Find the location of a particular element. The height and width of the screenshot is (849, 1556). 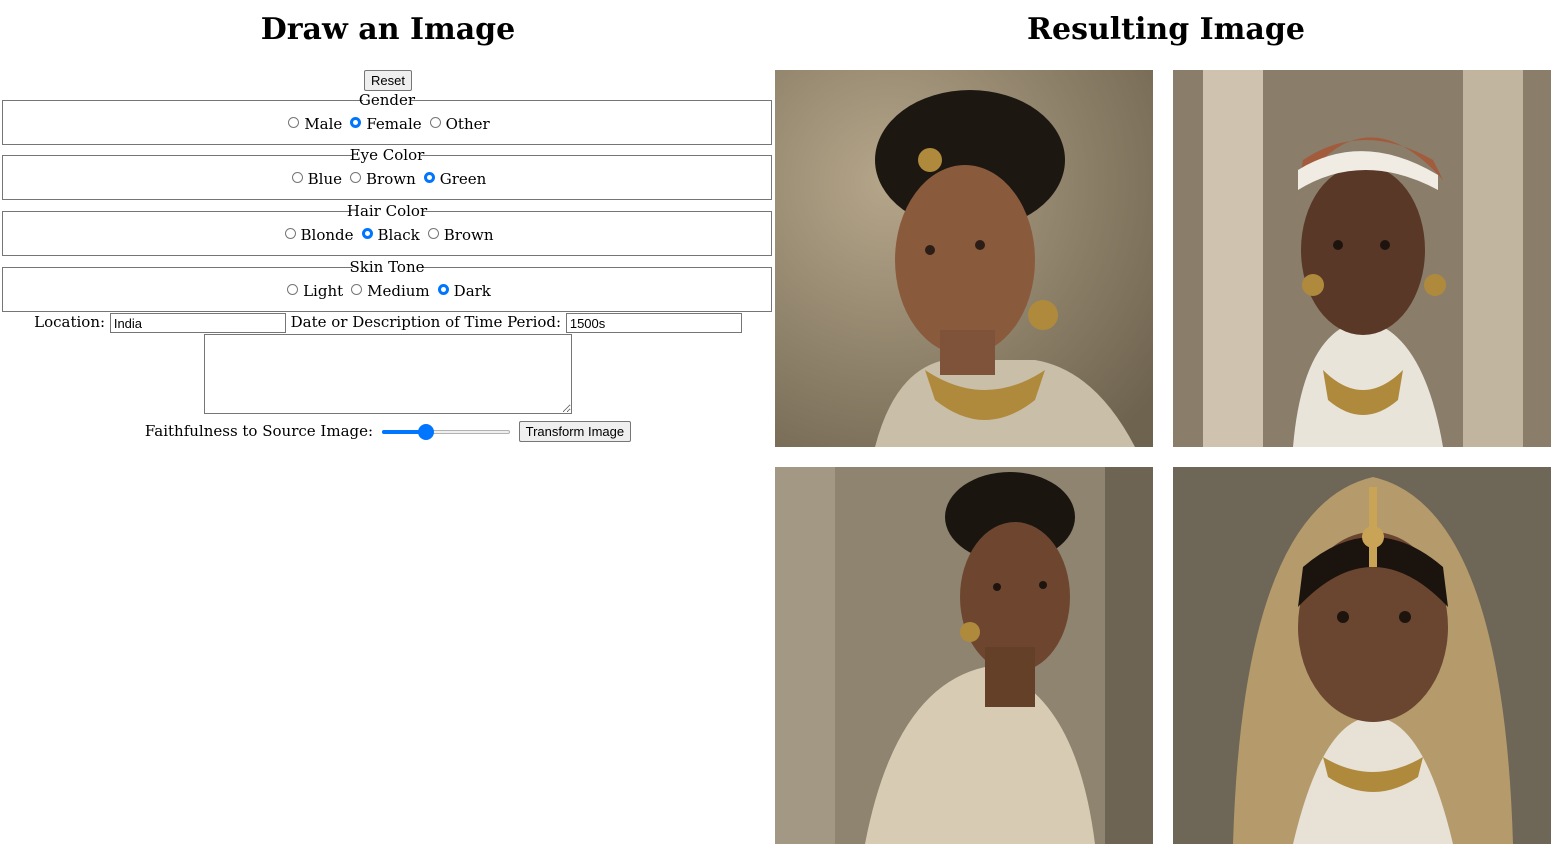

fieldset-hair-color: Hair Color Blonde Black Brown is located at coordinates (387, 229).